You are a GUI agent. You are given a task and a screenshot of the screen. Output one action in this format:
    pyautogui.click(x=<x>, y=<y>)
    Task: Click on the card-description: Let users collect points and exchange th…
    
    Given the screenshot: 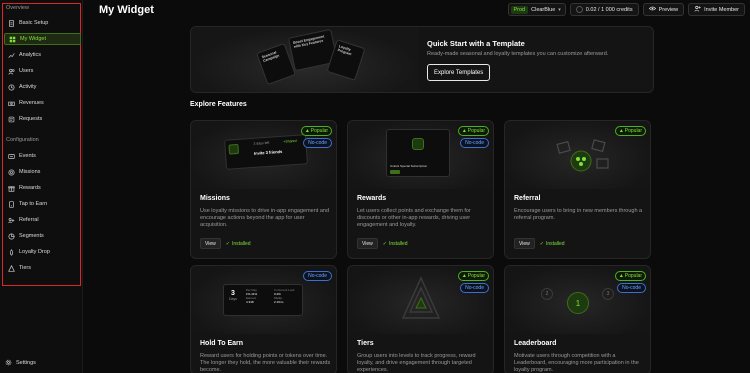 What is the action you would take?
    pyautogui.click(x=414, y=218)
    